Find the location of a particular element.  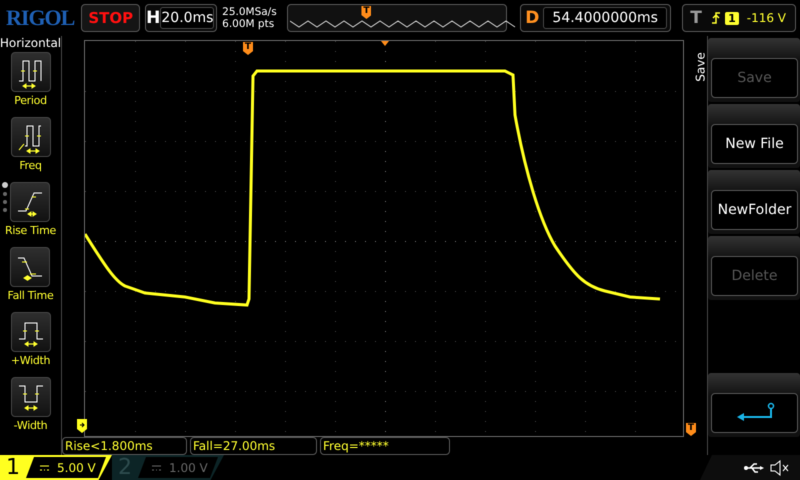

brand-logo: RIGOL is located at coordinates (40, 18).